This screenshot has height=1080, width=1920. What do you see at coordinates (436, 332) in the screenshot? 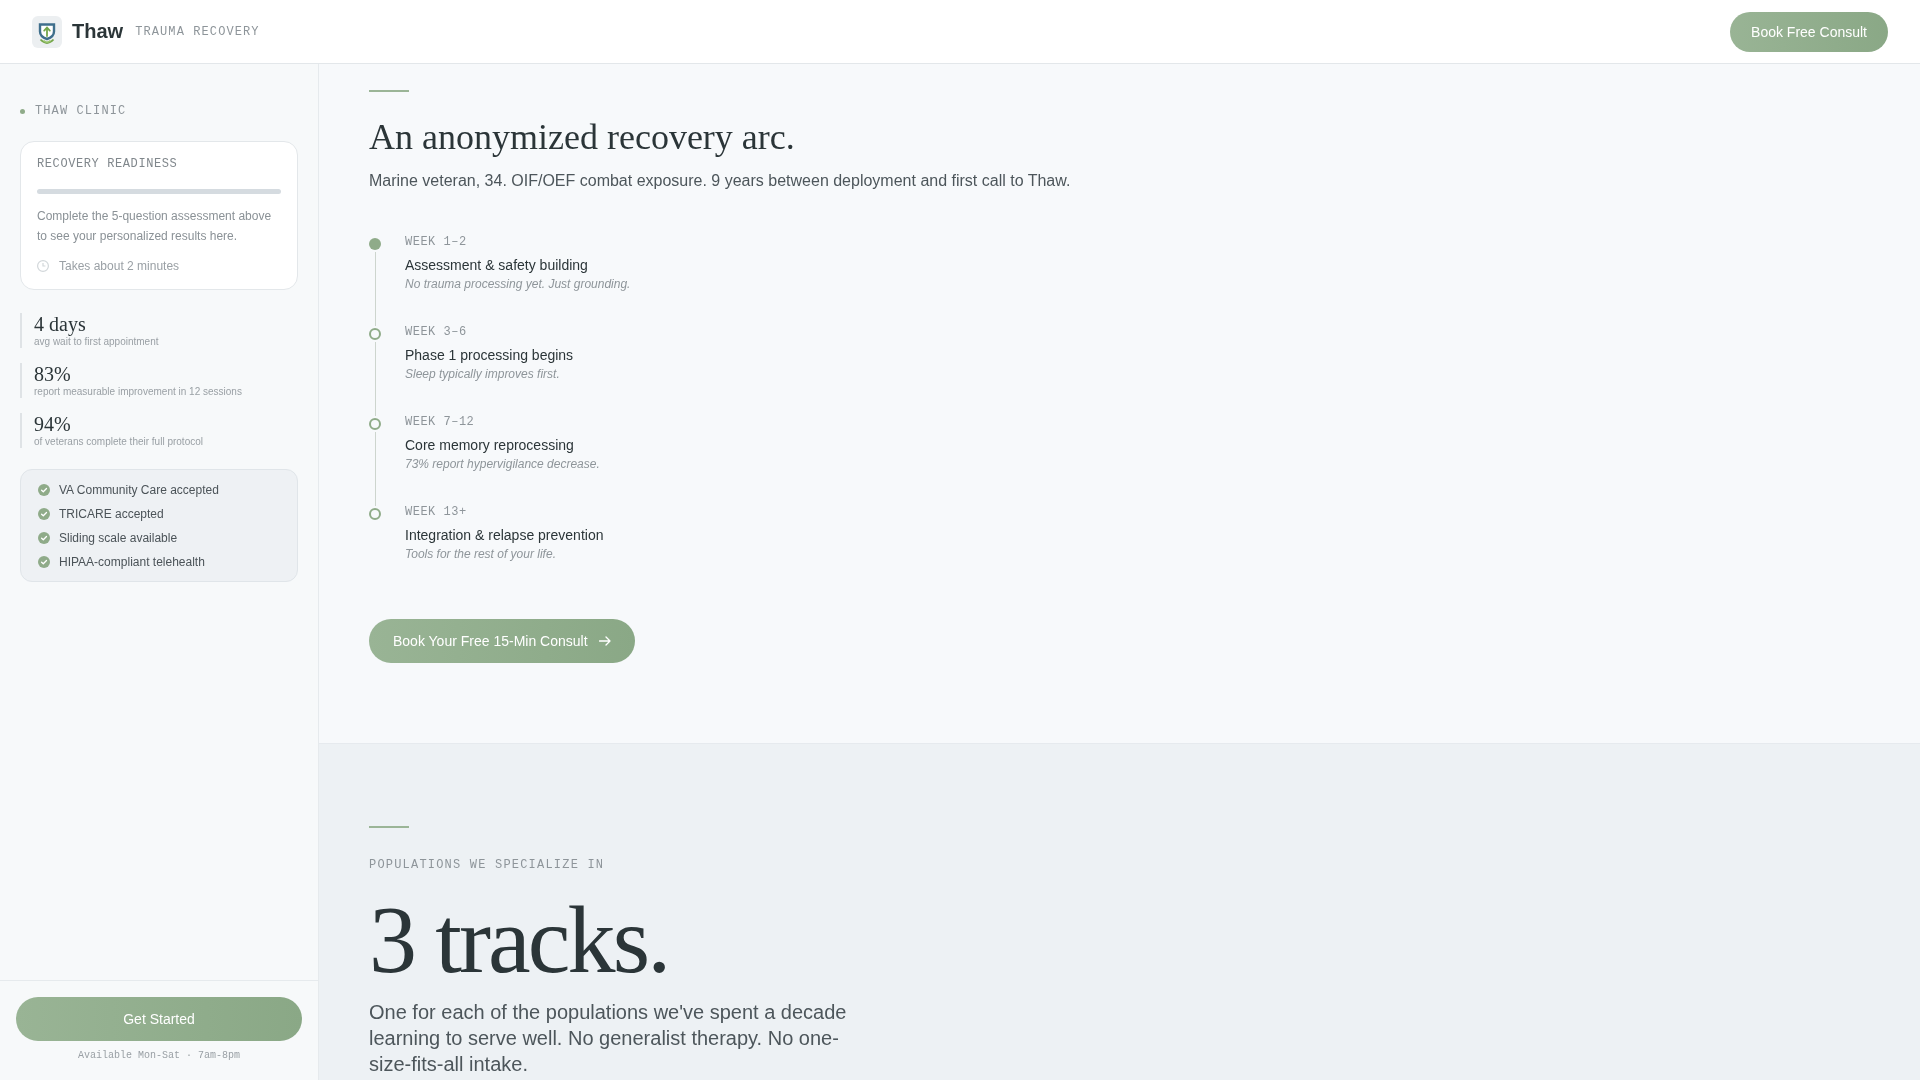
I see `week-label: WEEK 3–6` at bounding box center [436, 332].